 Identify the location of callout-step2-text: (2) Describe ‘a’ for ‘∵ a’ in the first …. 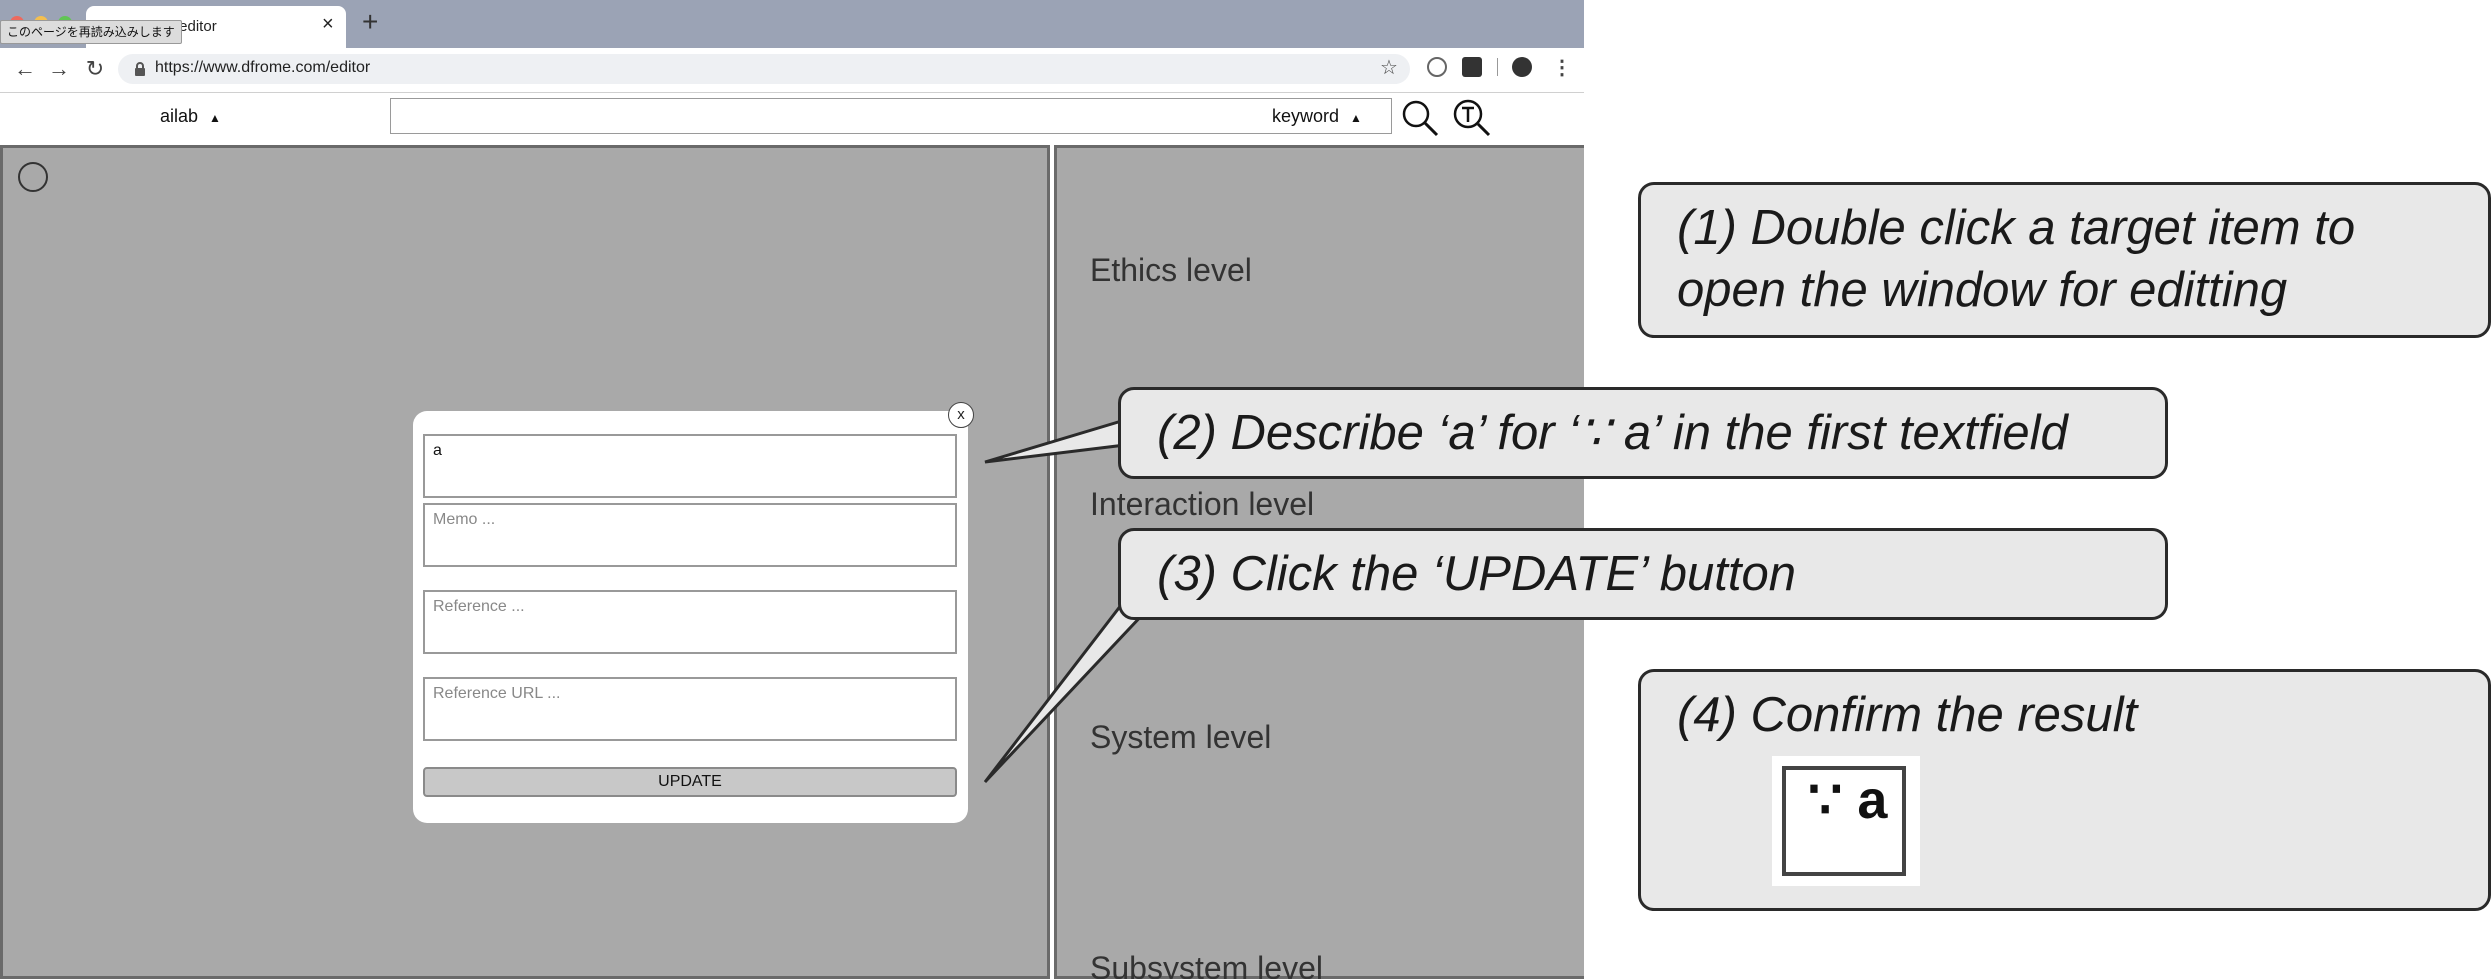
(1612, 433).